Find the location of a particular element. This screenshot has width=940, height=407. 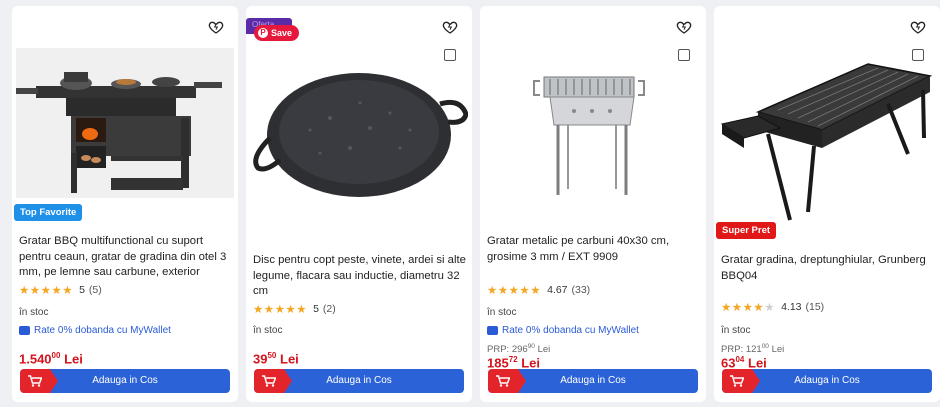

rating-value: 4.67 is located at coordinates (557, 290).